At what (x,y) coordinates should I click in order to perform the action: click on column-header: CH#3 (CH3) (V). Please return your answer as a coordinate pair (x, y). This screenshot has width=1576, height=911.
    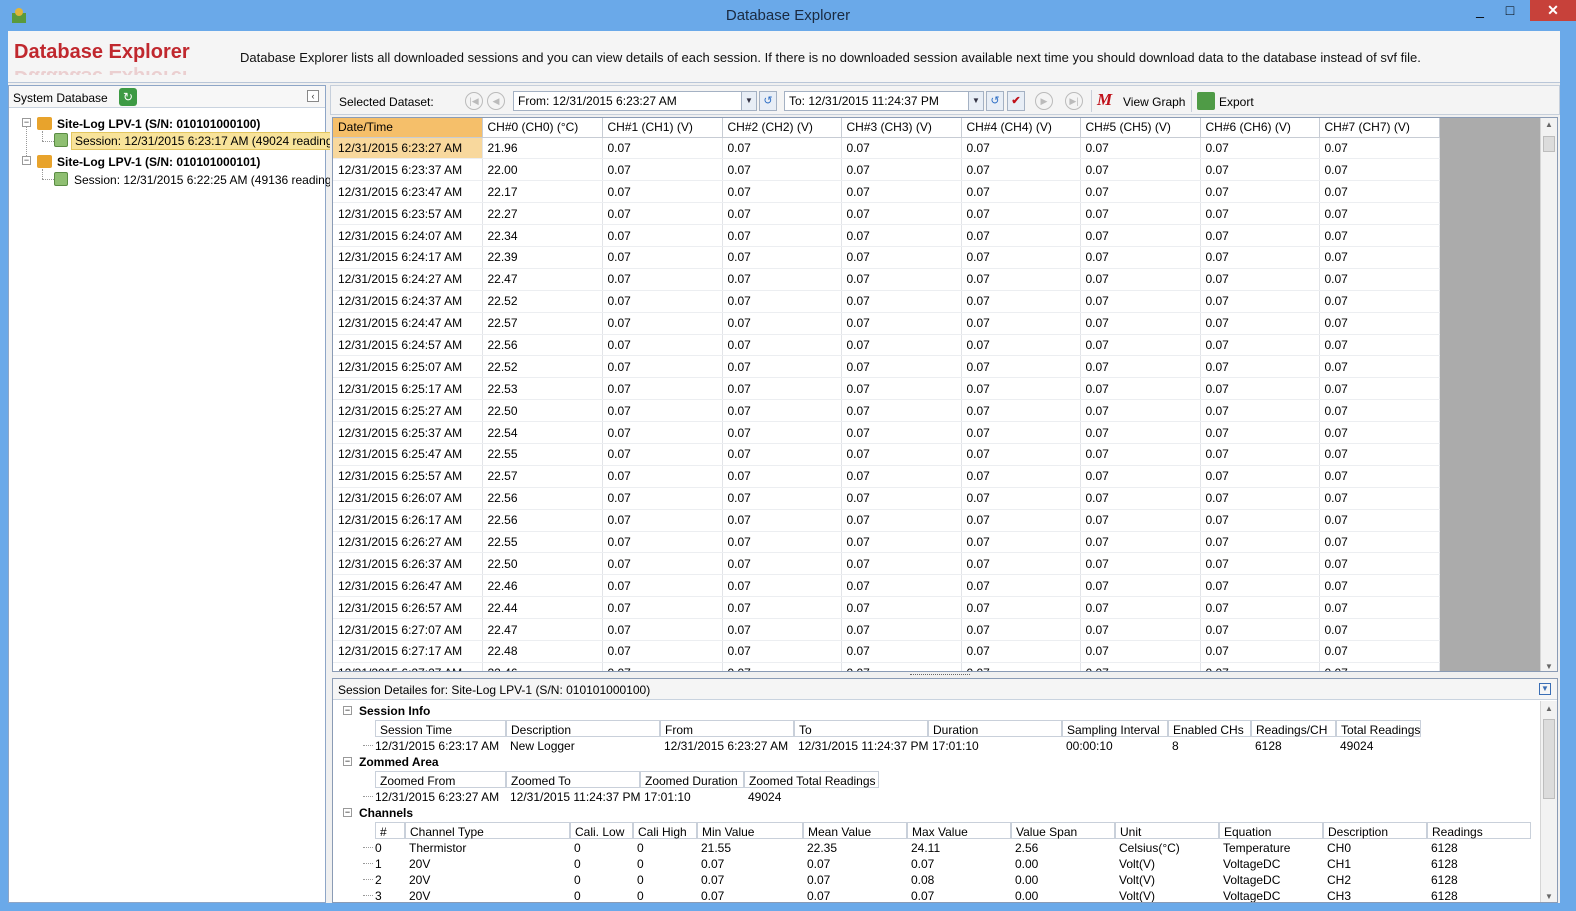
    Looking at the image, I should click on (901, 128).